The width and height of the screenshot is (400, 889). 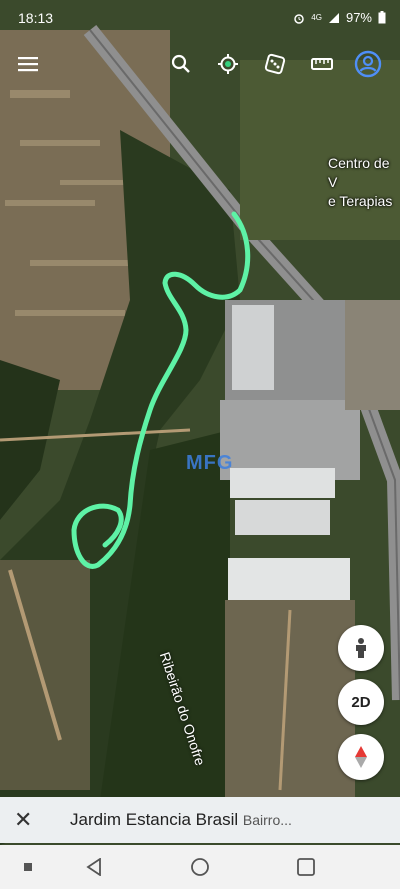 What do you see at coordinates (359, 172) in the screenshot?
I see `place-label-line-1: Centro de V` at bounding box center [359, 172].